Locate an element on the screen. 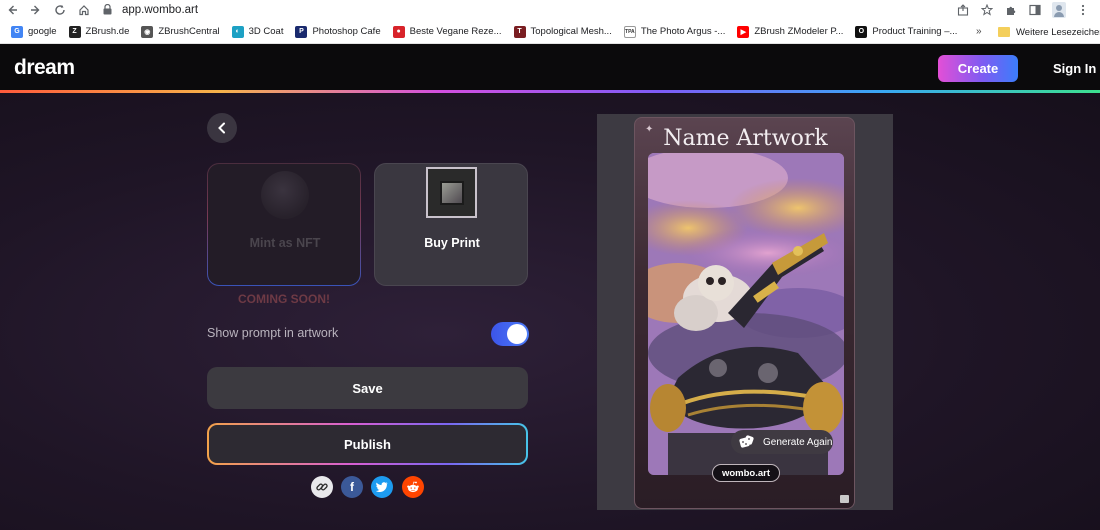 Image resolution: width=1100 pixels, height=530 pixels. photoshop-cafe-icon: P is located at coordinates (301, 31).